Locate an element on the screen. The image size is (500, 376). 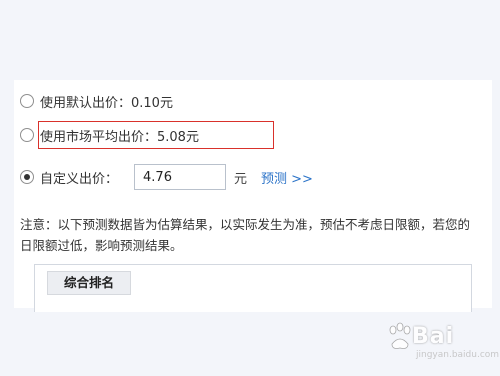
custom-bid-radio is located at coordinates (27, 177).